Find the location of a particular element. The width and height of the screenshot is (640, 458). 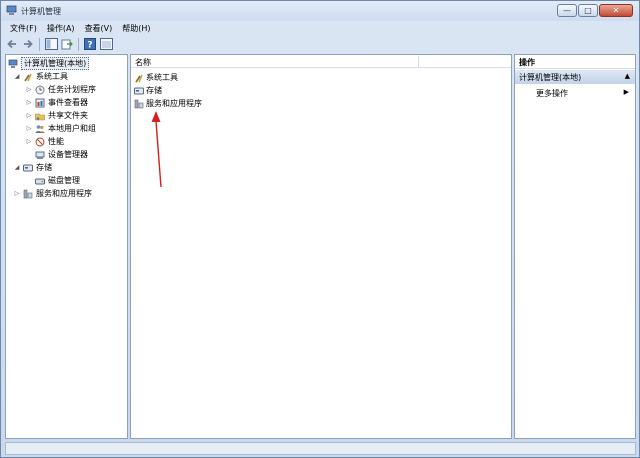

list-item-label: 服务和应用程序 is located at coordinates (174, 103).